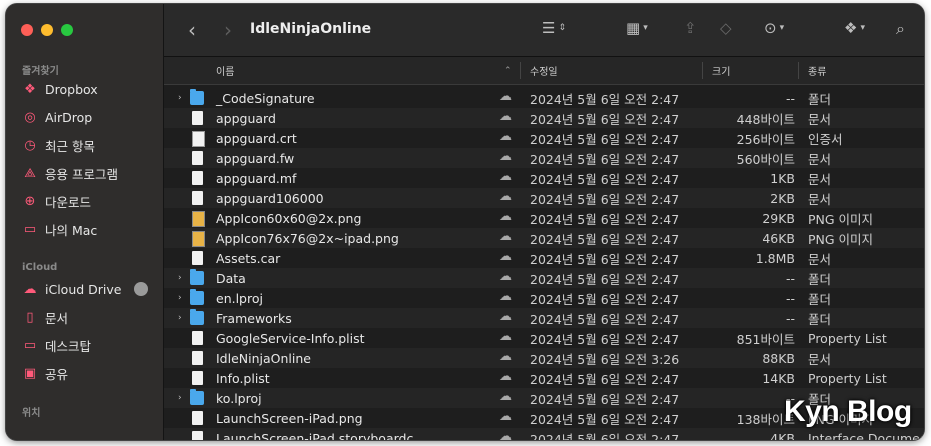  I want to click on table-row: › Data ☁ 2024년 5월 6일 오전 2:47 -- 폴더, so click(544, 278).